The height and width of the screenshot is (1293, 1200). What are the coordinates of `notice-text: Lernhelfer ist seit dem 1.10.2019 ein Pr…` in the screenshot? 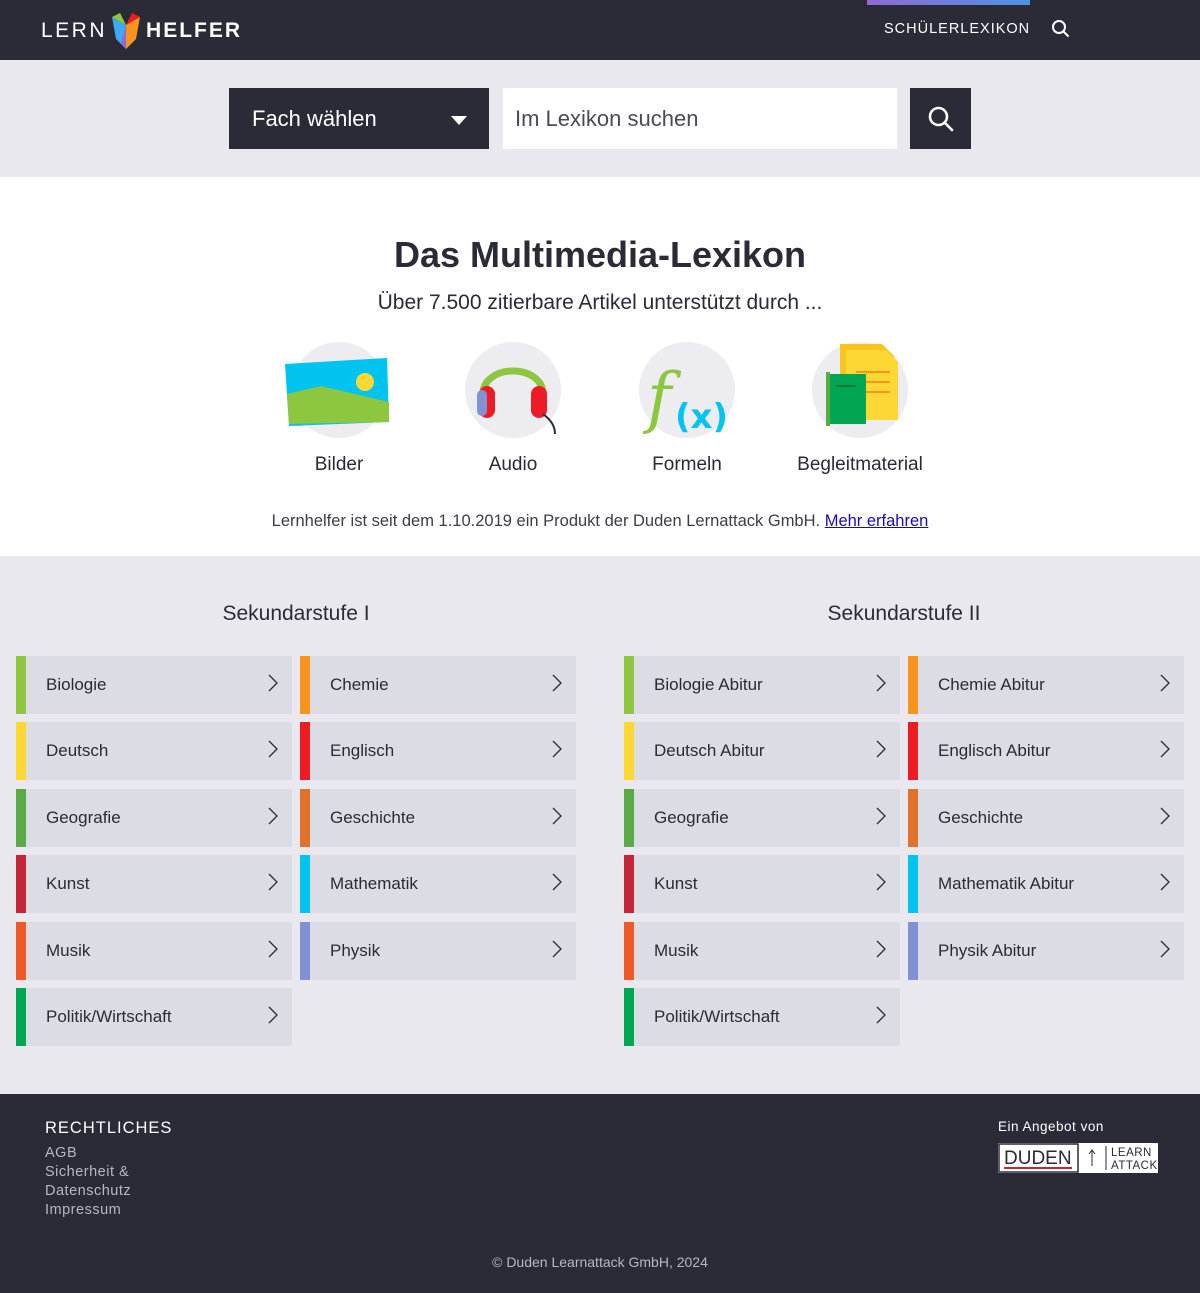 It's located at (548, 521).